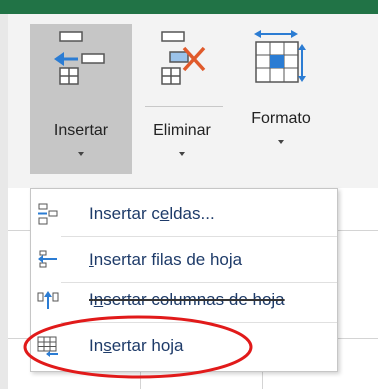 The width and height of the screenshot is (378, 389). Describe the element at coordinates (81, 99) in the screenshot. I see `insert-button: Insertar` at that location.